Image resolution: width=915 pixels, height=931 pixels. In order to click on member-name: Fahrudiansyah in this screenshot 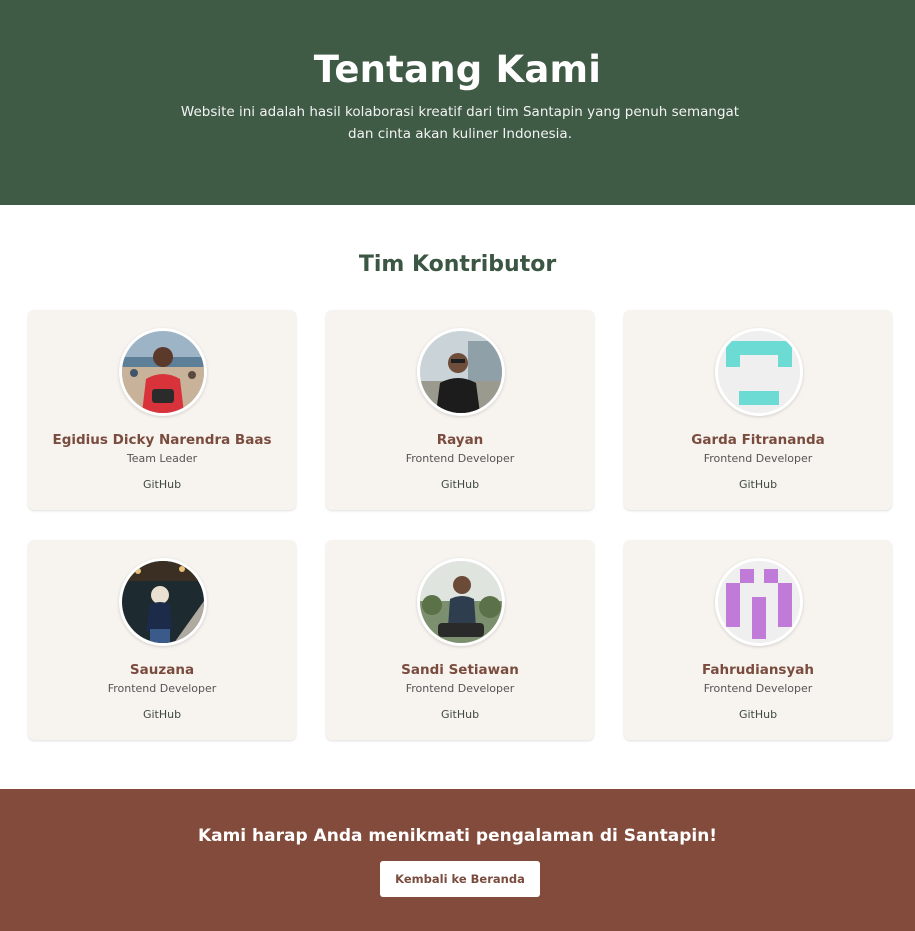, I will do `click(758, 670)`.